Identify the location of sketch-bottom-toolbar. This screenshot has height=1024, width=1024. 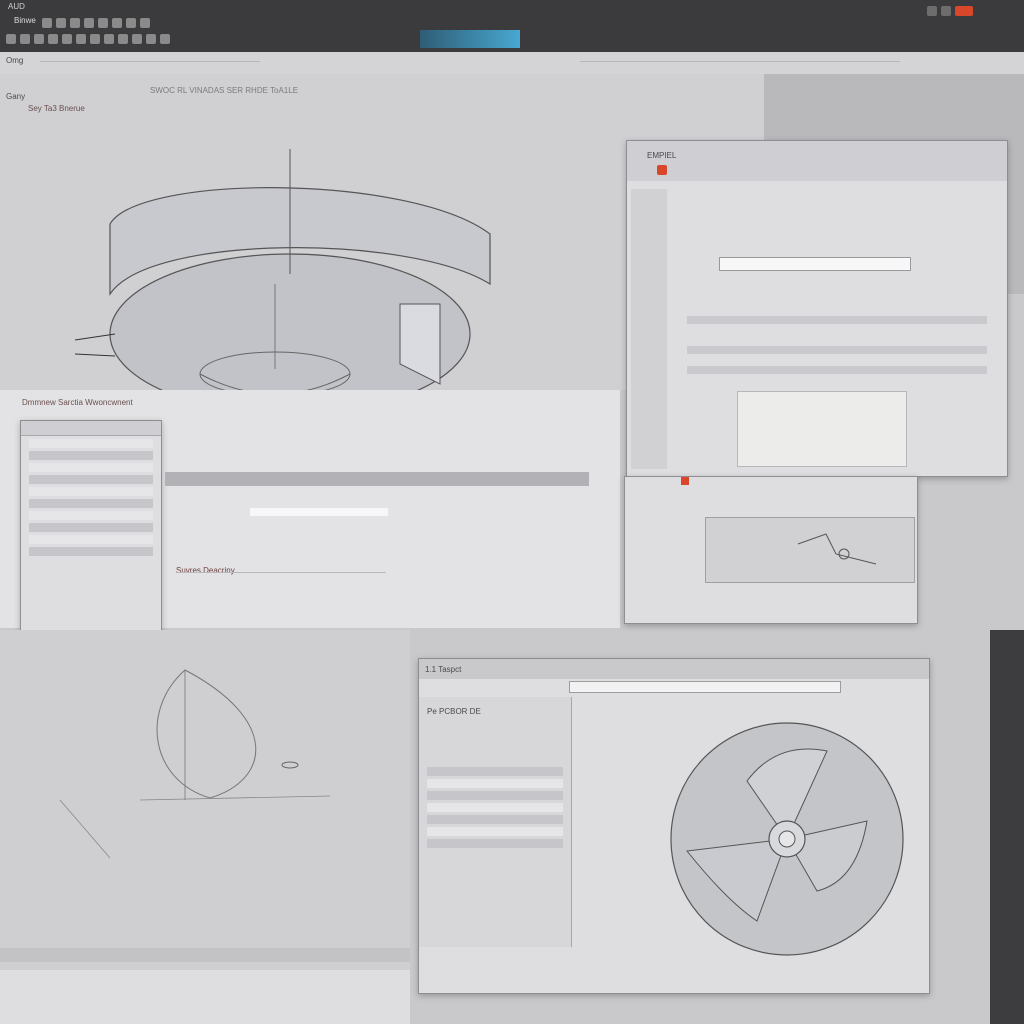
(205, 955).